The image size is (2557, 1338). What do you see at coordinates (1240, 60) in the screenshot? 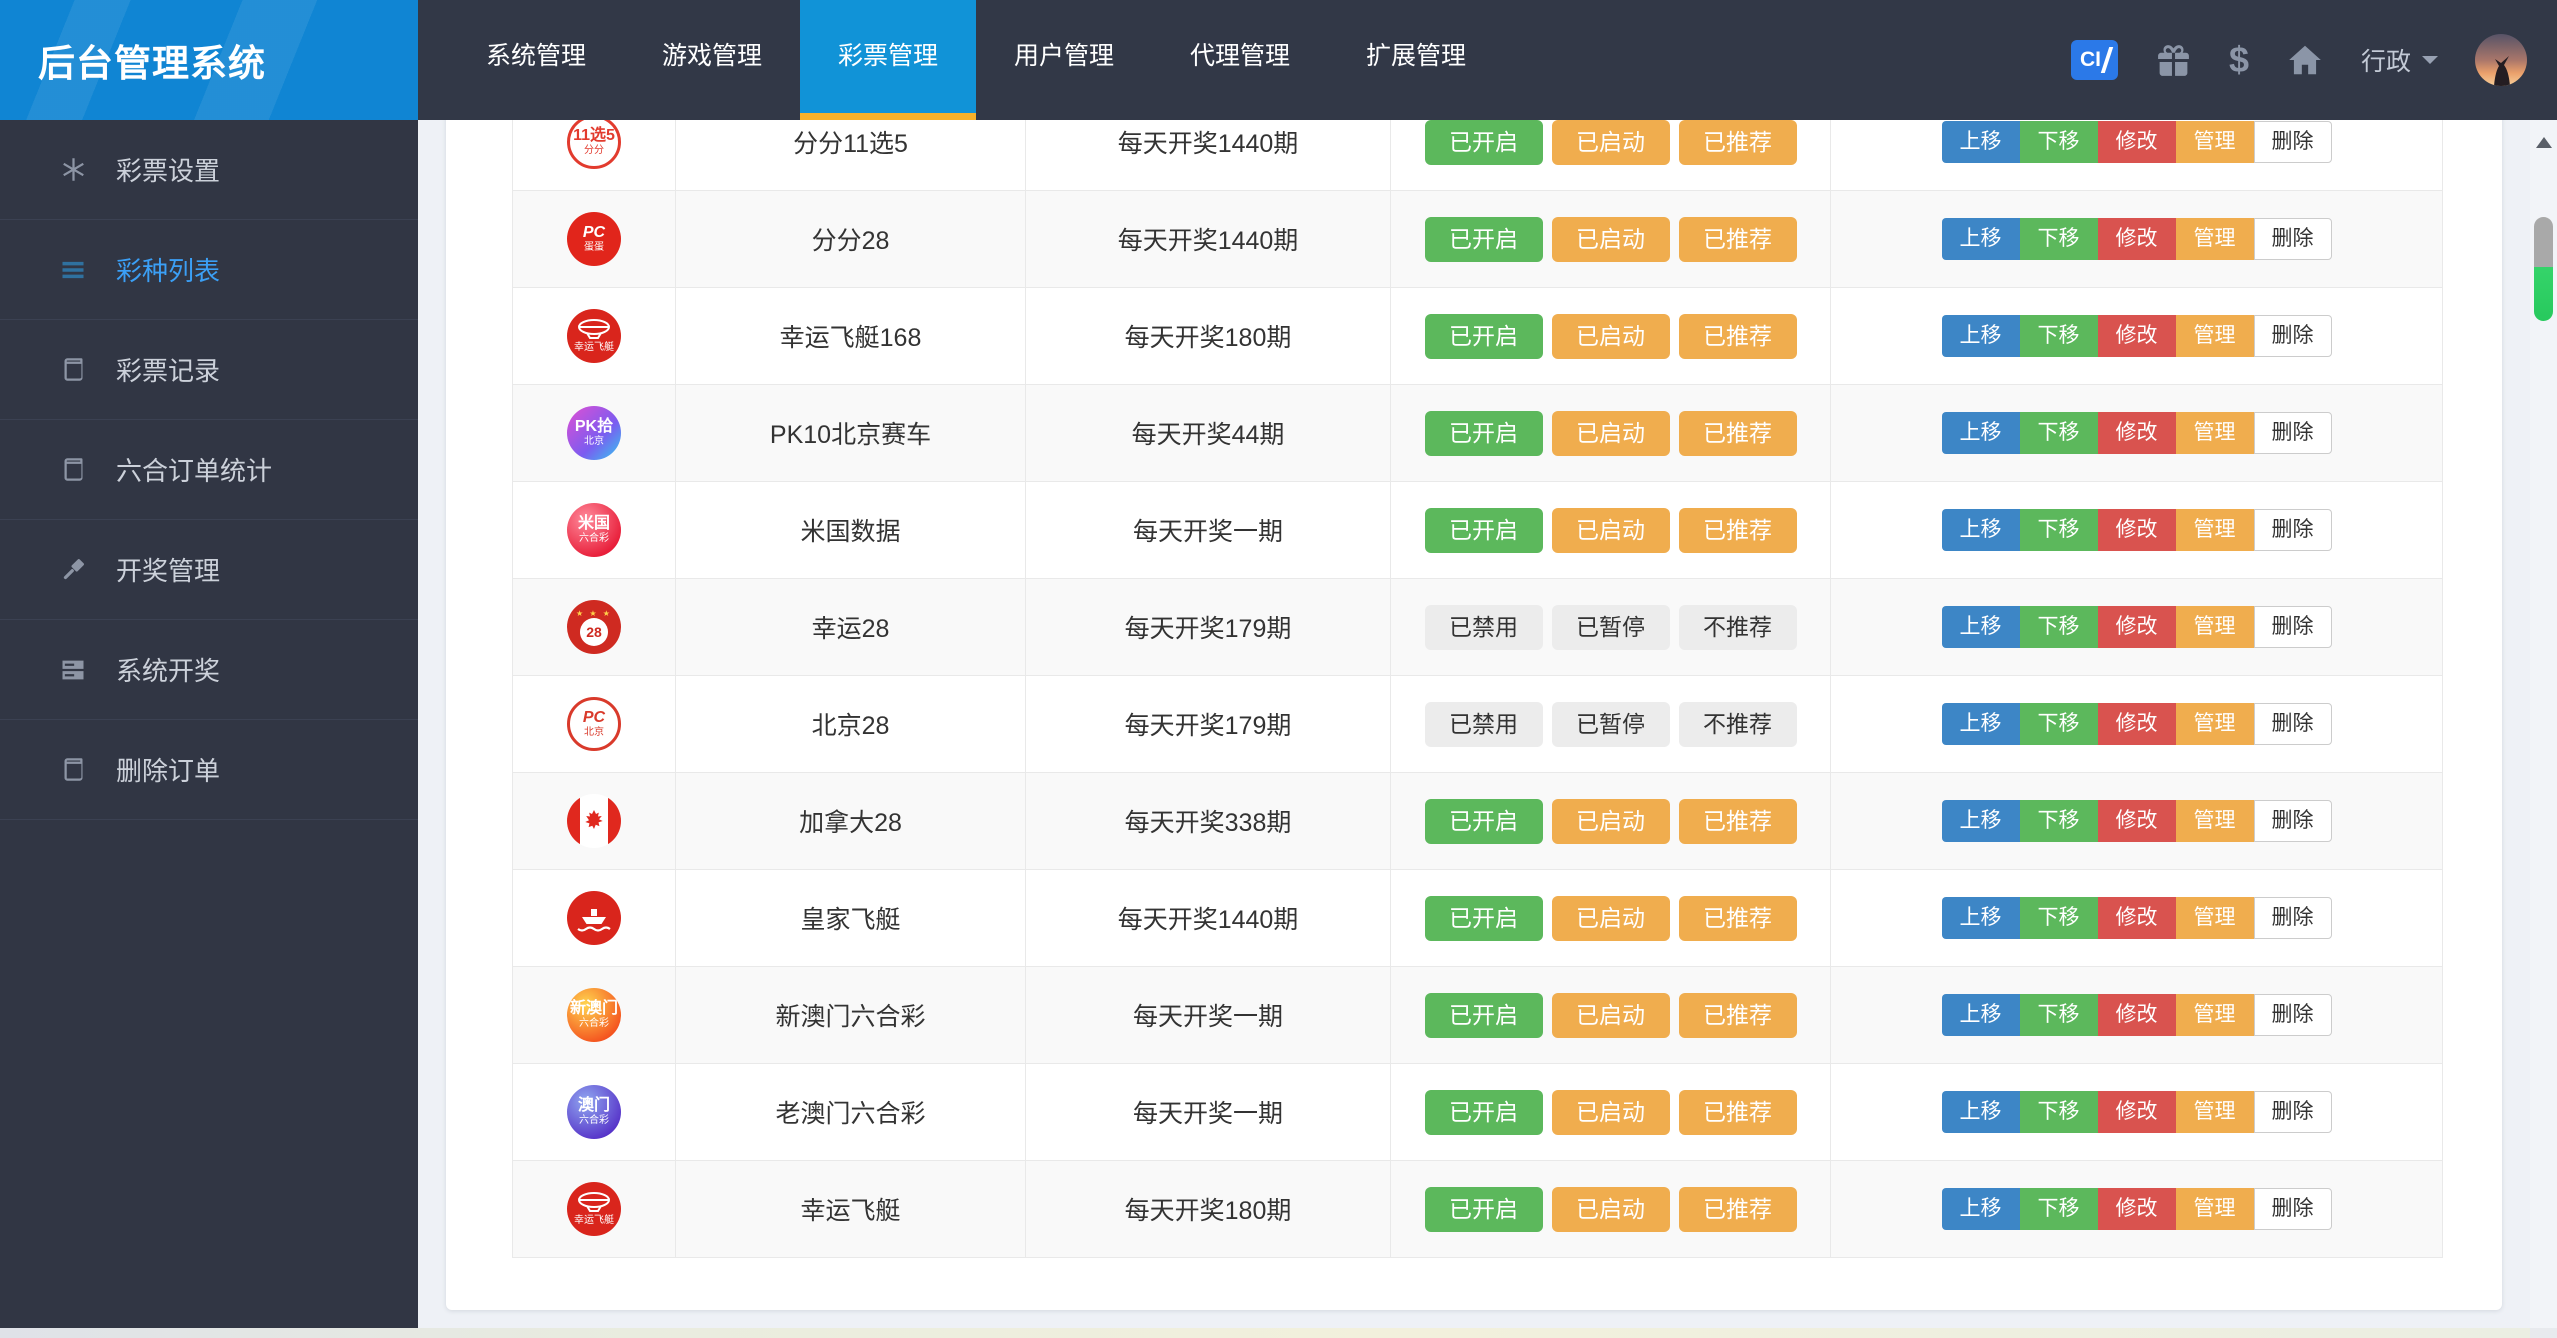
I see `tab-agent-management: 代理管理` at bounding box center [1240, 60].